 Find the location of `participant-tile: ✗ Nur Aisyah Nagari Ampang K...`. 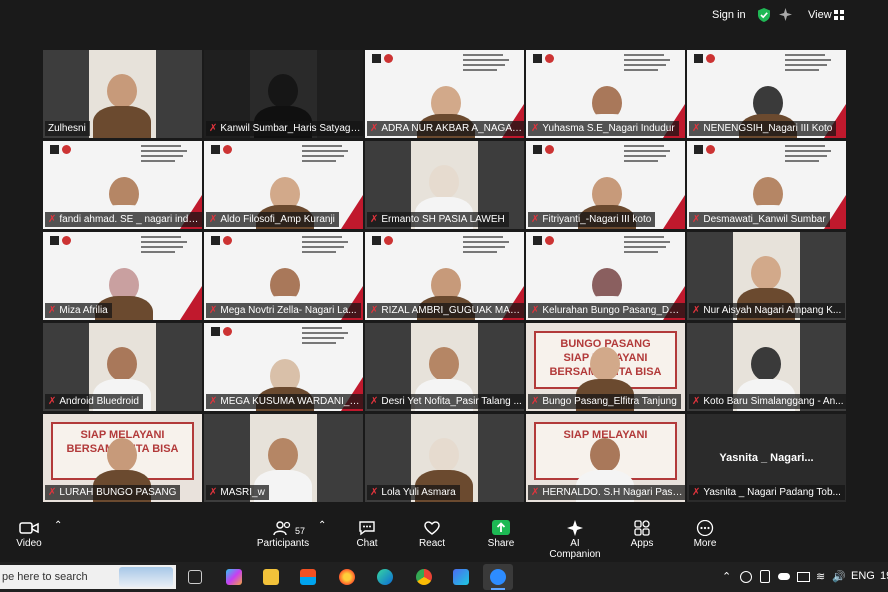

participant-tile: ✗ Nur Aisyah Nagari Ampang K... is located at coordinates (766, 276).